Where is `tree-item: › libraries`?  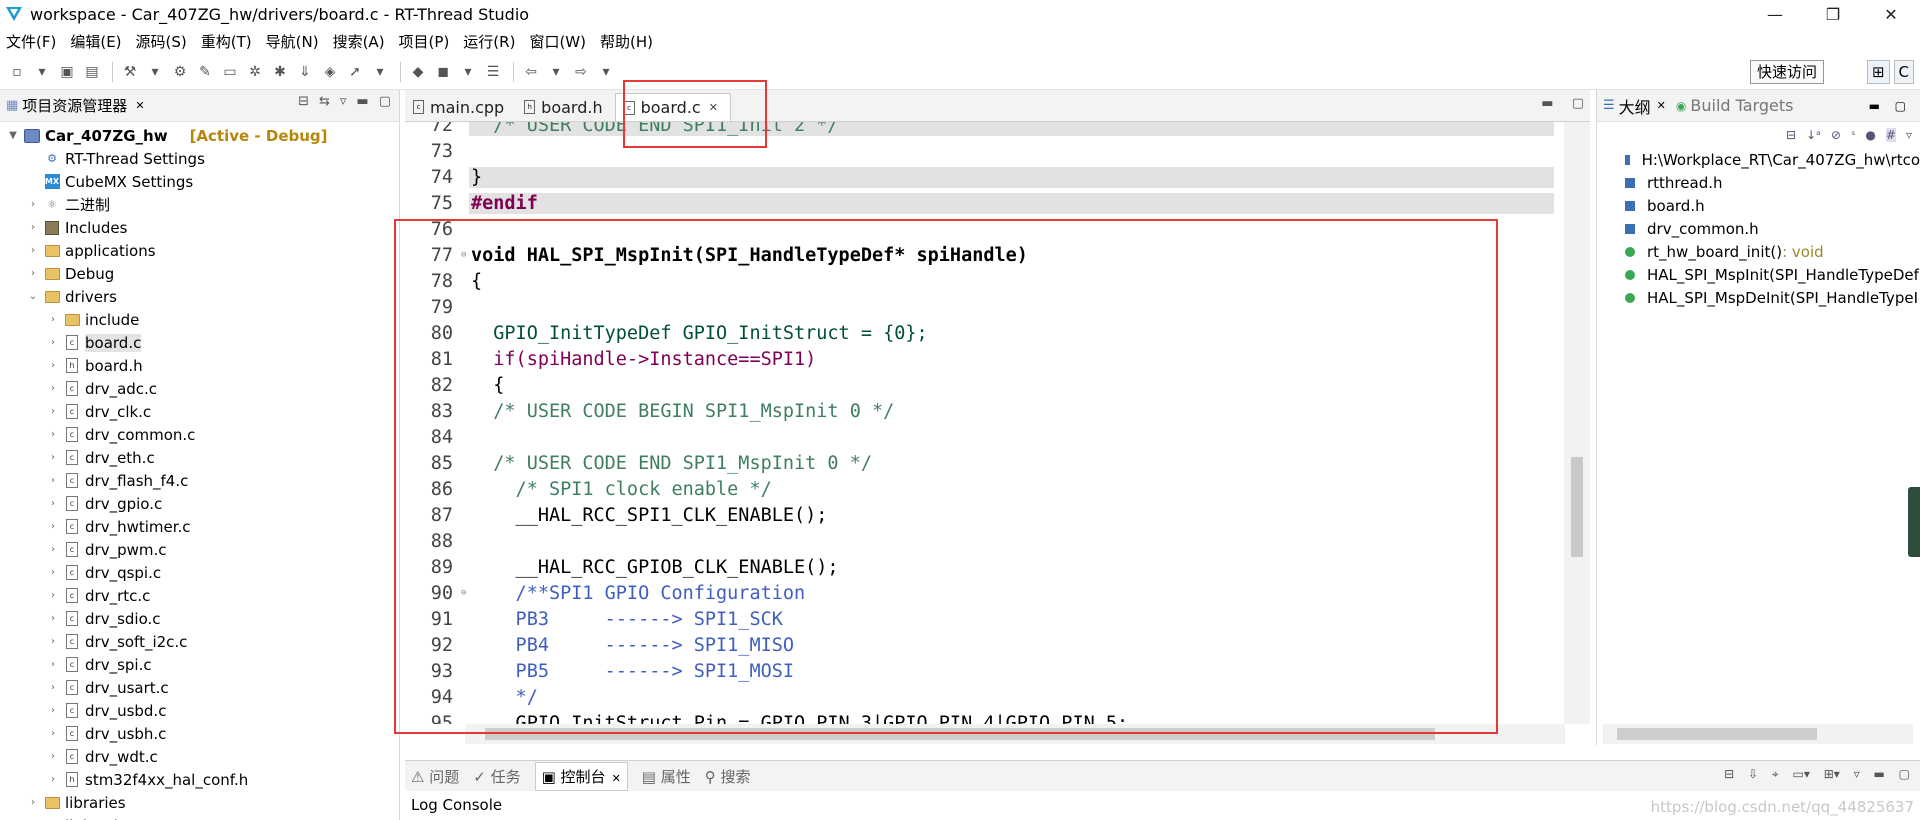 tree-item: › libraries is located at coordinates (199, 802).